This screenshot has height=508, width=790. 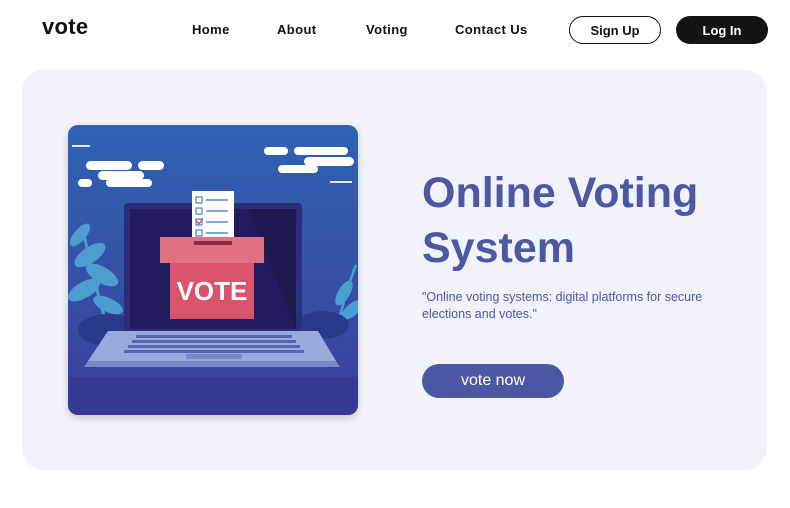 I want to click on nav-link-contact-us: Contact Us, so click(x=491, y=29).